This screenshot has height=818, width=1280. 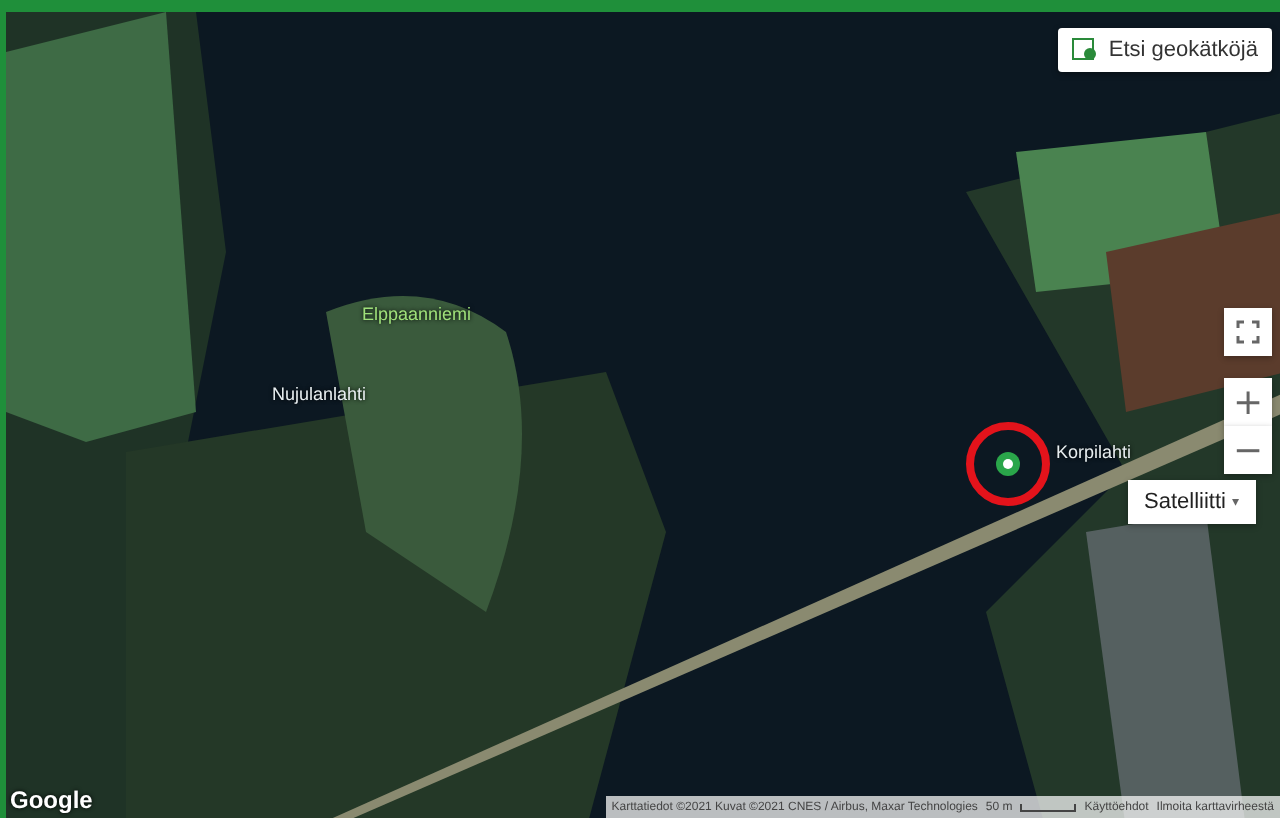 What do you see at coordinates (1094, 452) in the screenshot?
I see `place-label: Korpilahti` at bounding box center [1094, 452].